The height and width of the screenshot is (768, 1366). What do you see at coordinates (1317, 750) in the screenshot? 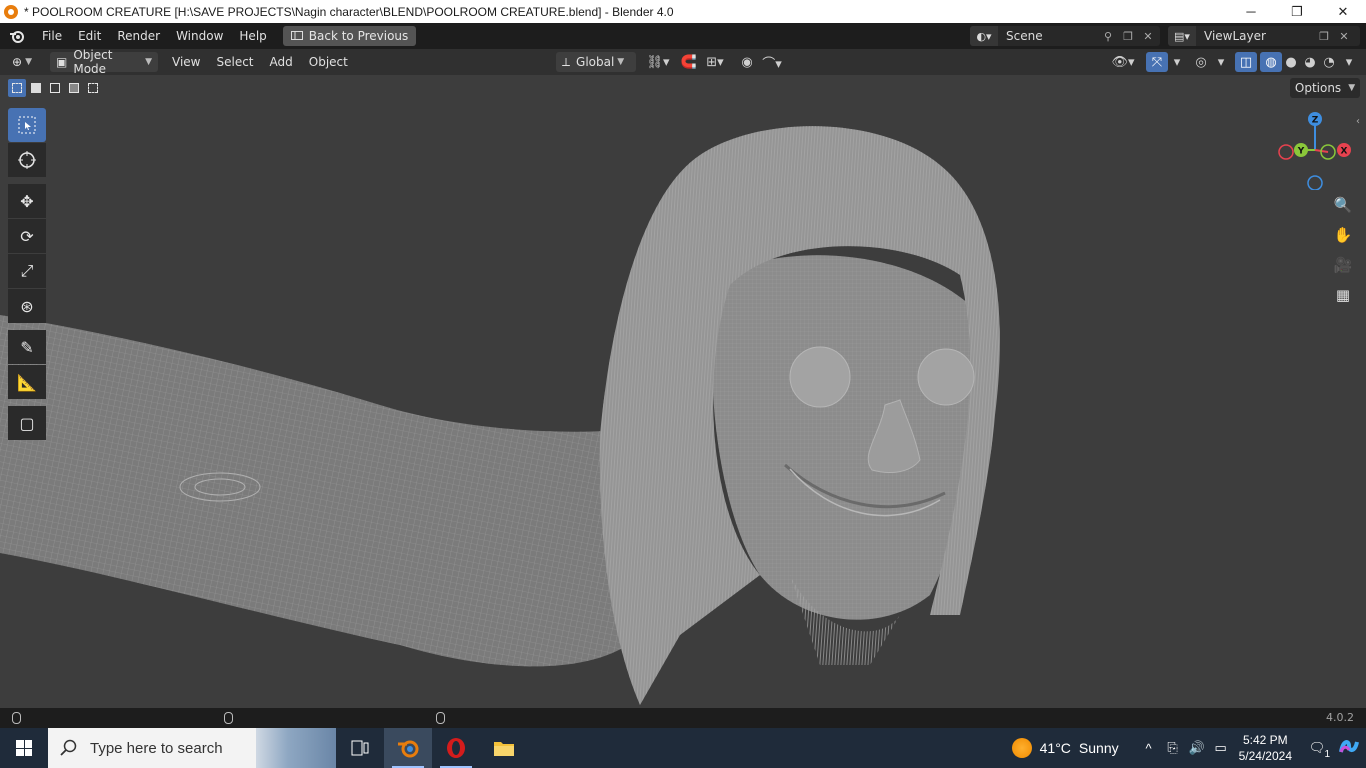
I see `notification-center-icon: 🗨 1` at bounding box center [1317, 750].